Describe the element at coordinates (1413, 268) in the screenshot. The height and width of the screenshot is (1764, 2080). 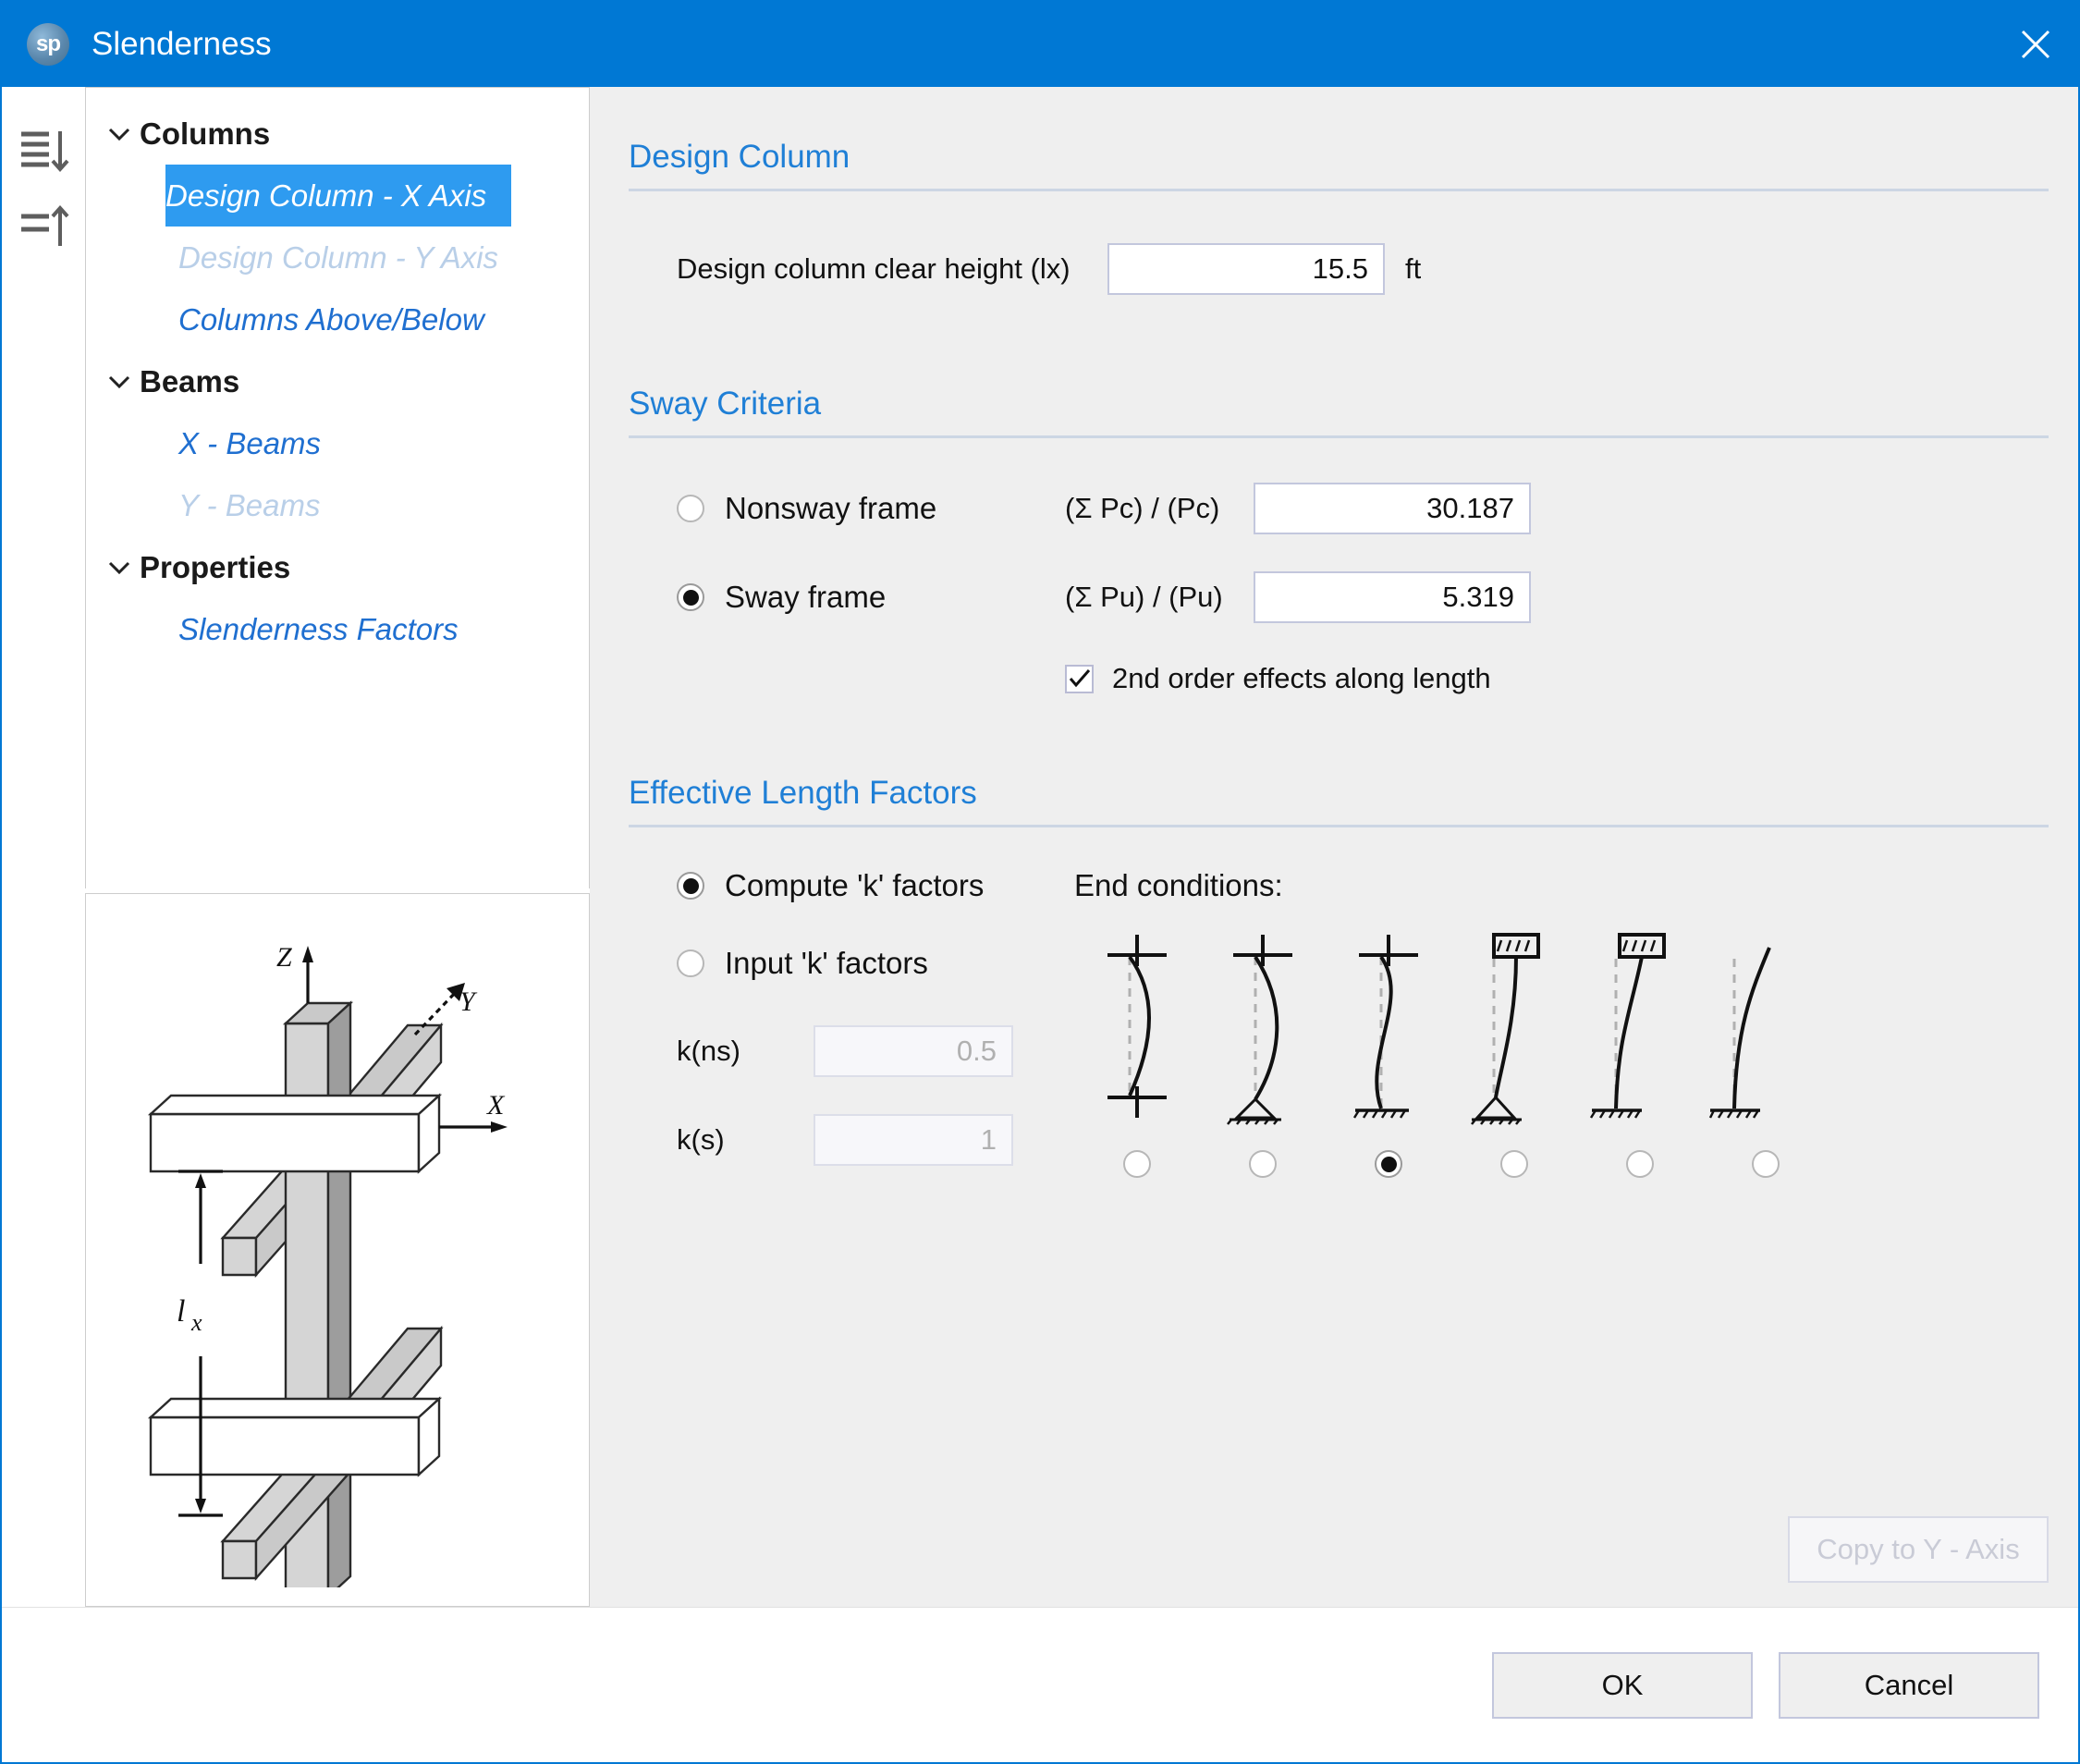
I see `clear-height-unit: ft` at that location.